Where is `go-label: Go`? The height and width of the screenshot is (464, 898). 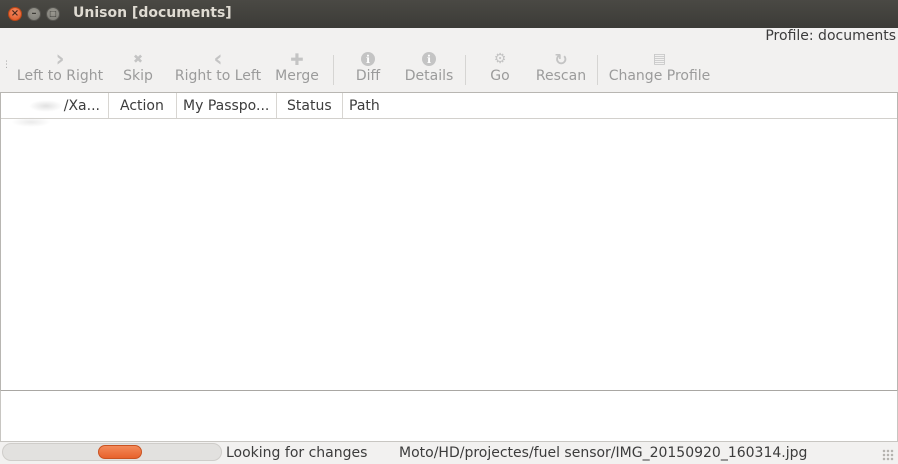
go-label: Go is located at coordinates (500, 76).